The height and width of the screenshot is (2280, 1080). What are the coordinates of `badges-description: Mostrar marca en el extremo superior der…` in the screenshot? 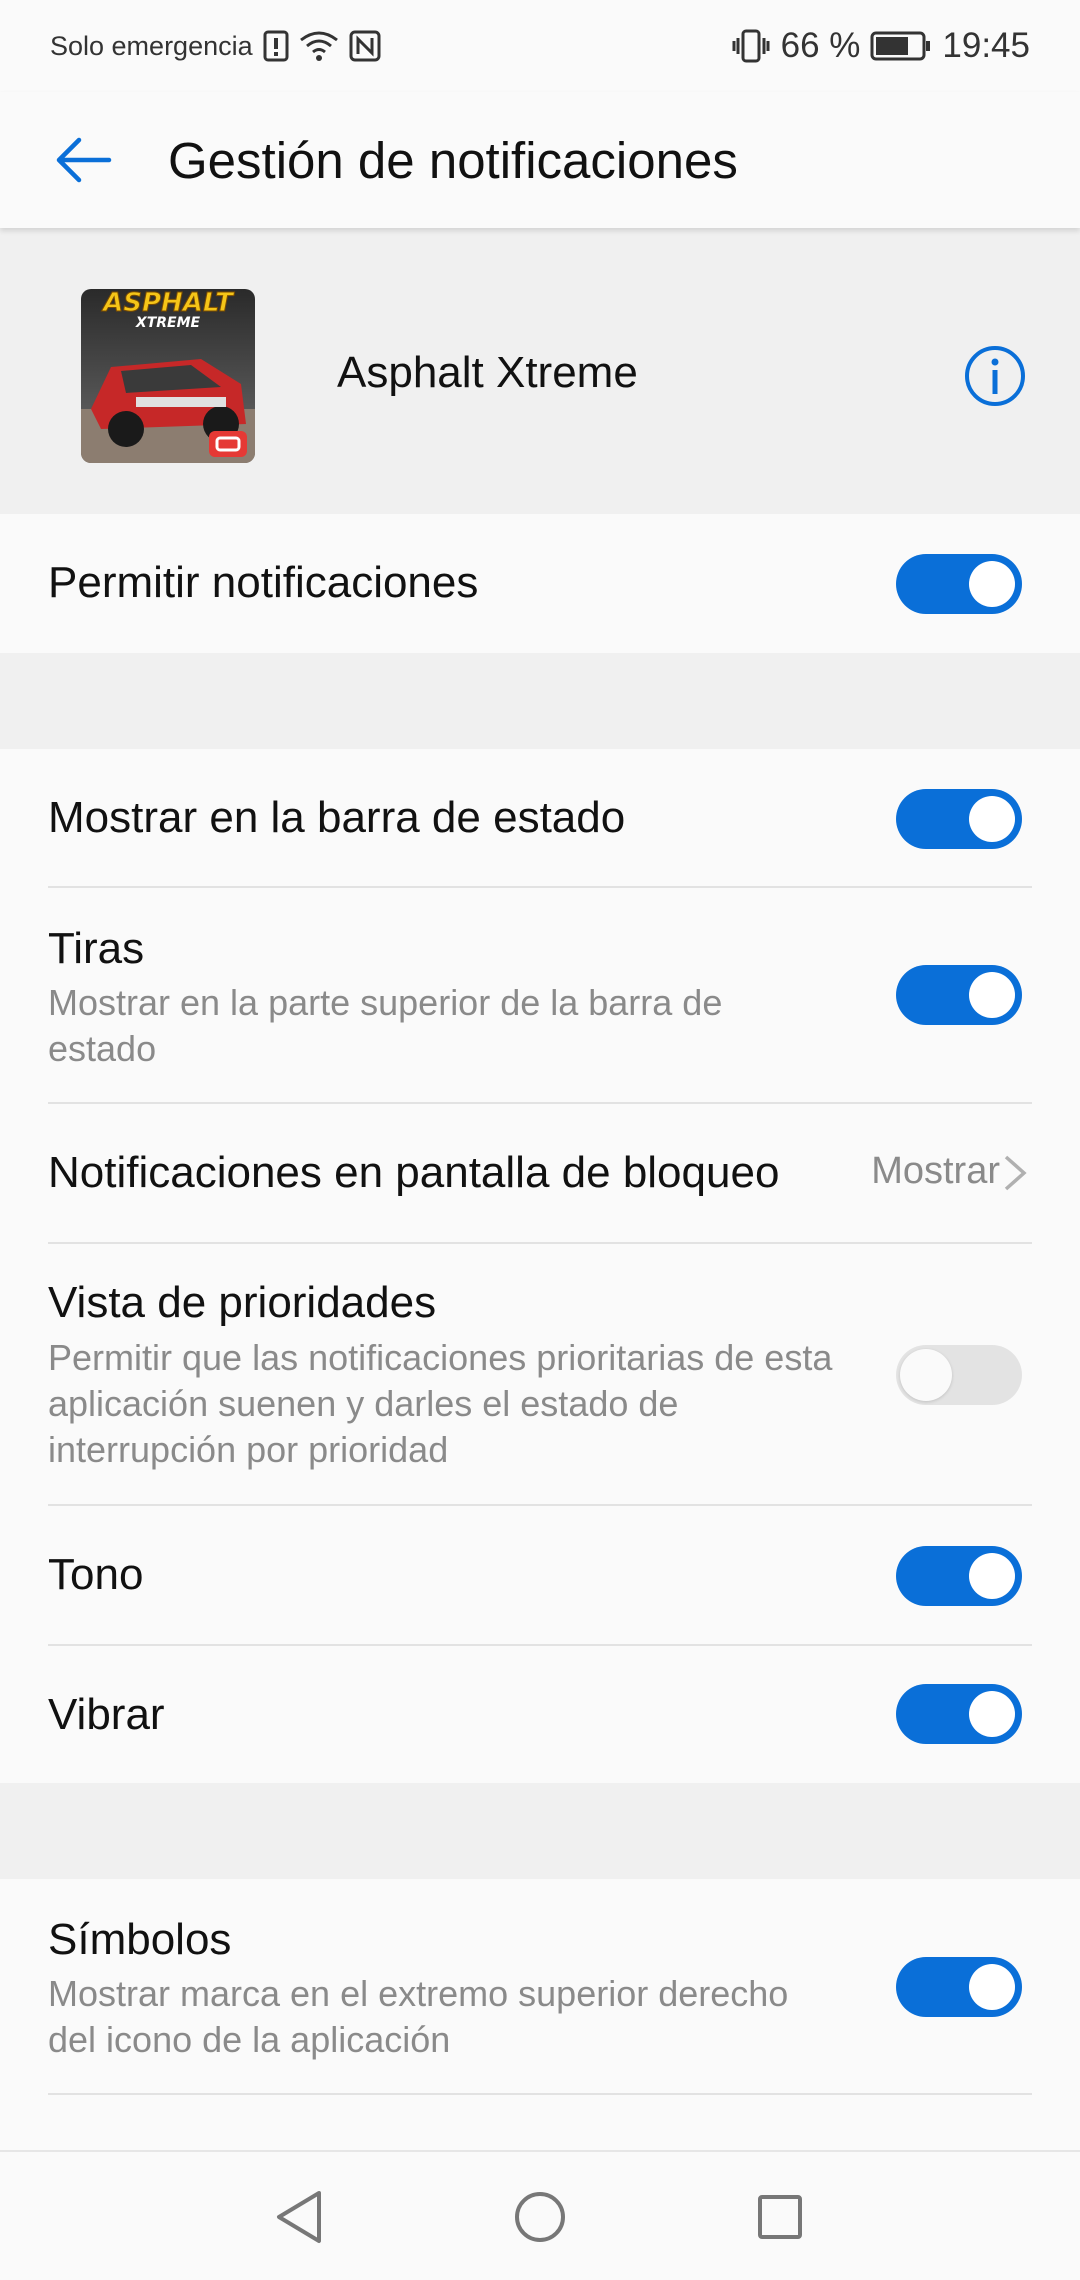 It's located at (418, 2016).